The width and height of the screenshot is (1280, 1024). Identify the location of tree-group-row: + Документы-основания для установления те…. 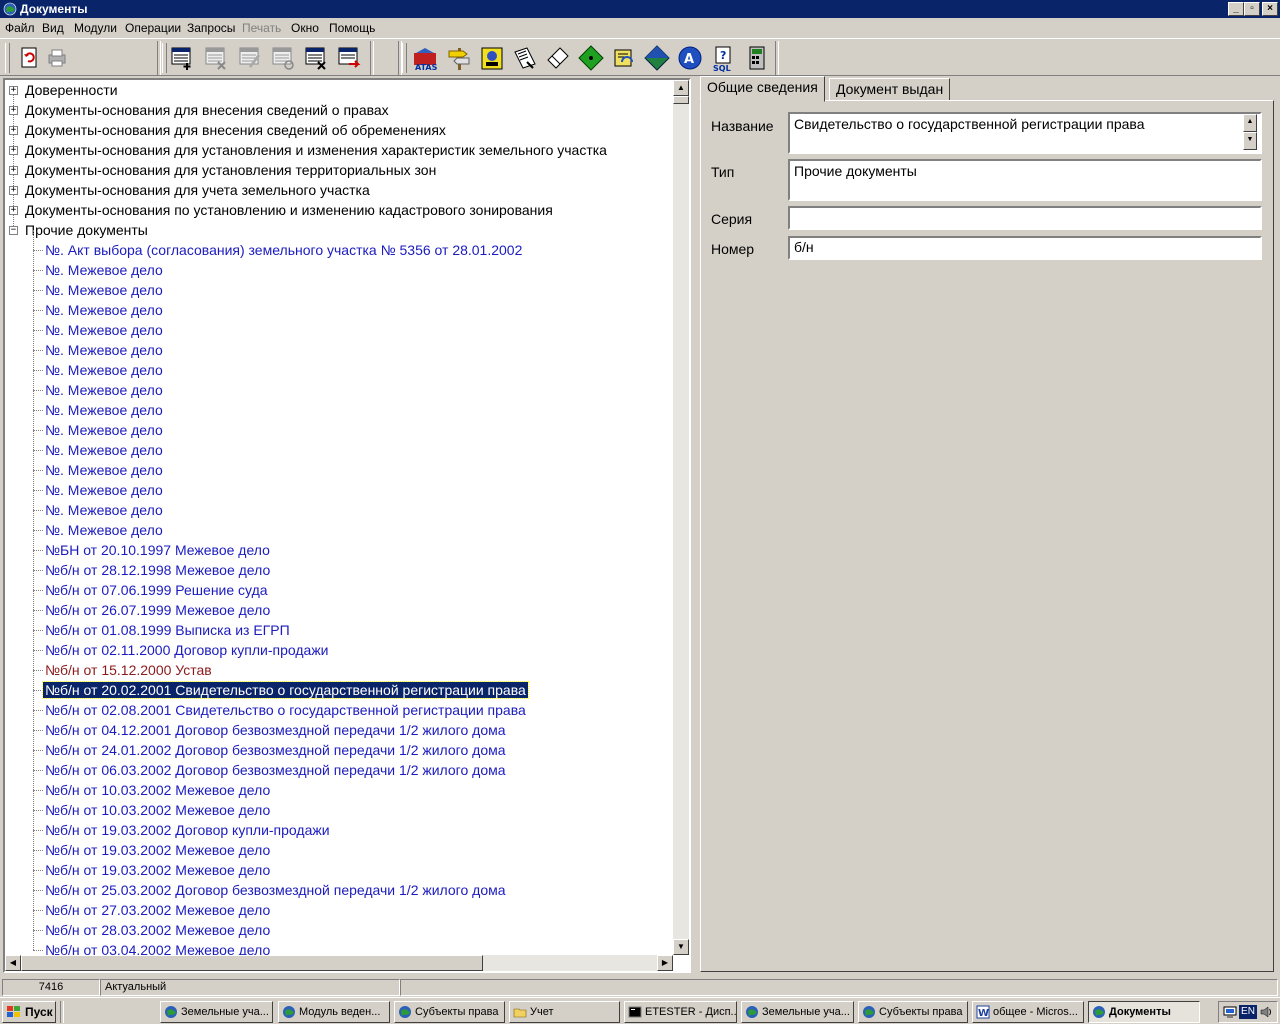
(335, 170).